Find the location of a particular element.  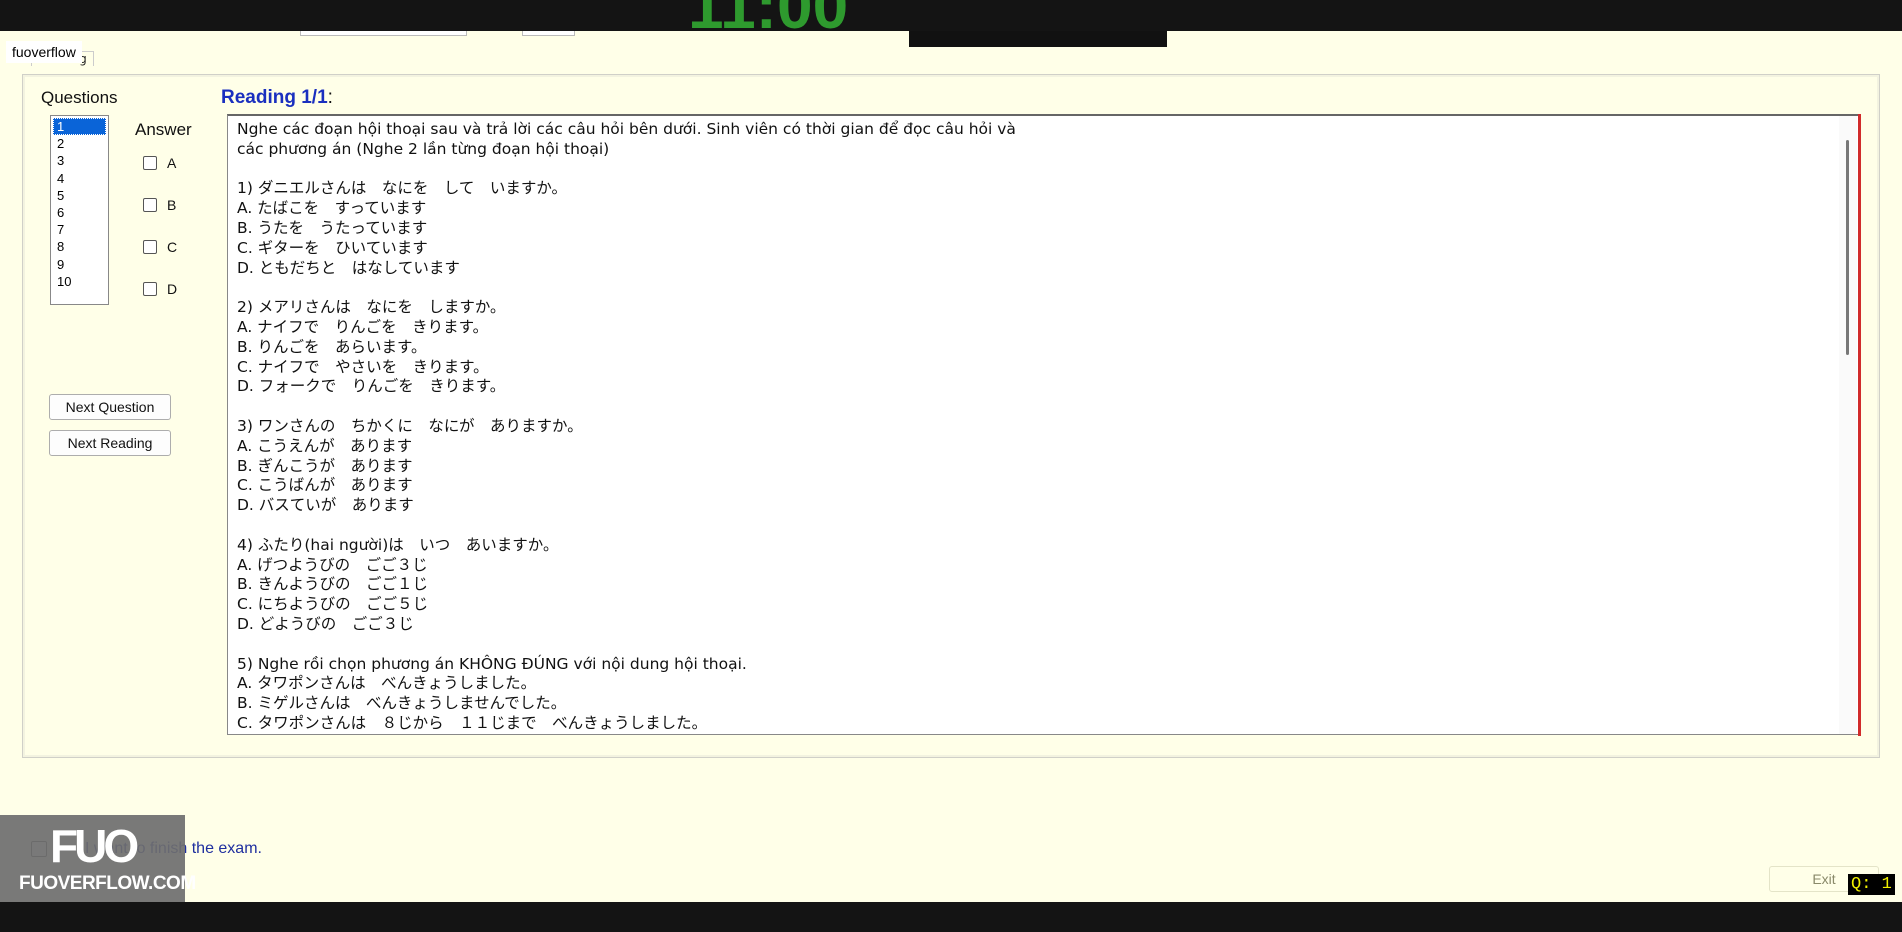

question-badge: Q: 1 is located at coordinates (1871, 884).